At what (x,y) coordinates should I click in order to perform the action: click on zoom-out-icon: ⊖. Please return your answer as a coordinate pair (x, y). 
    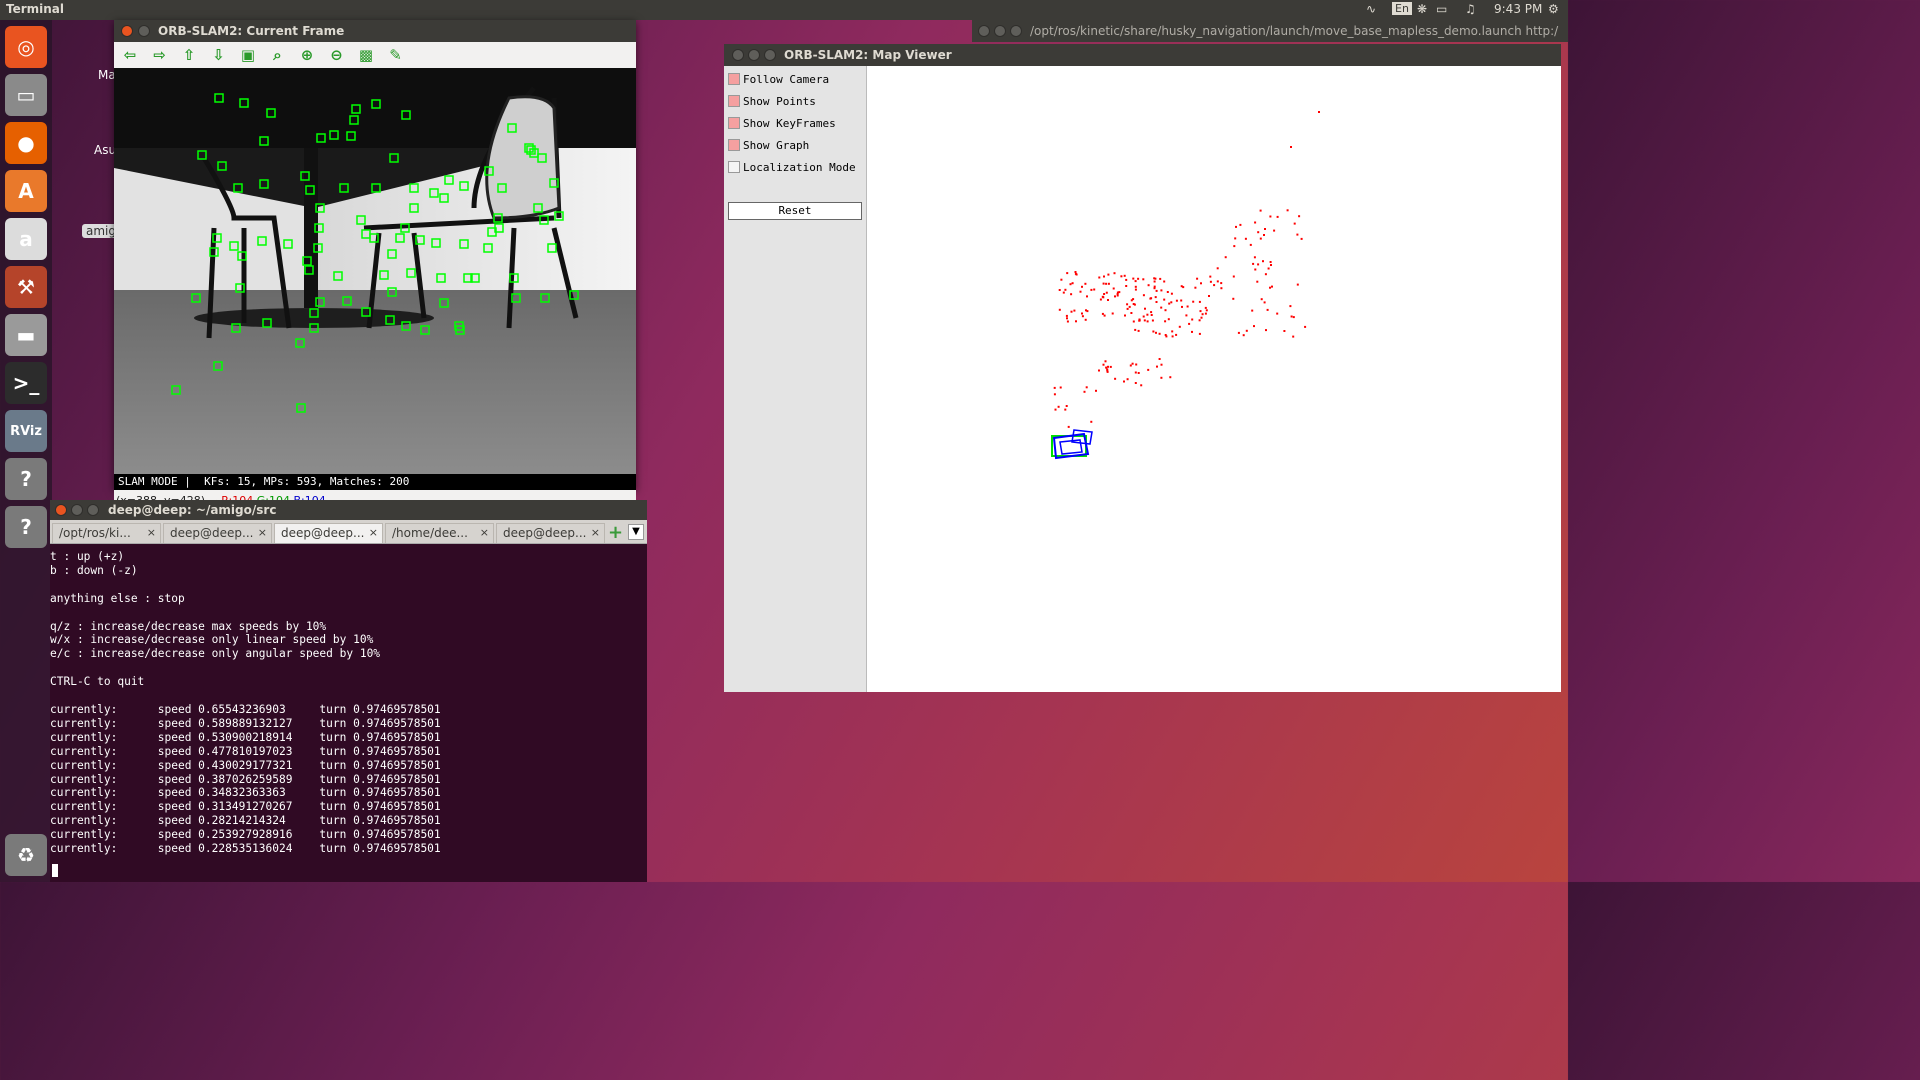
    Looking at the image, I should click on (337, 55).